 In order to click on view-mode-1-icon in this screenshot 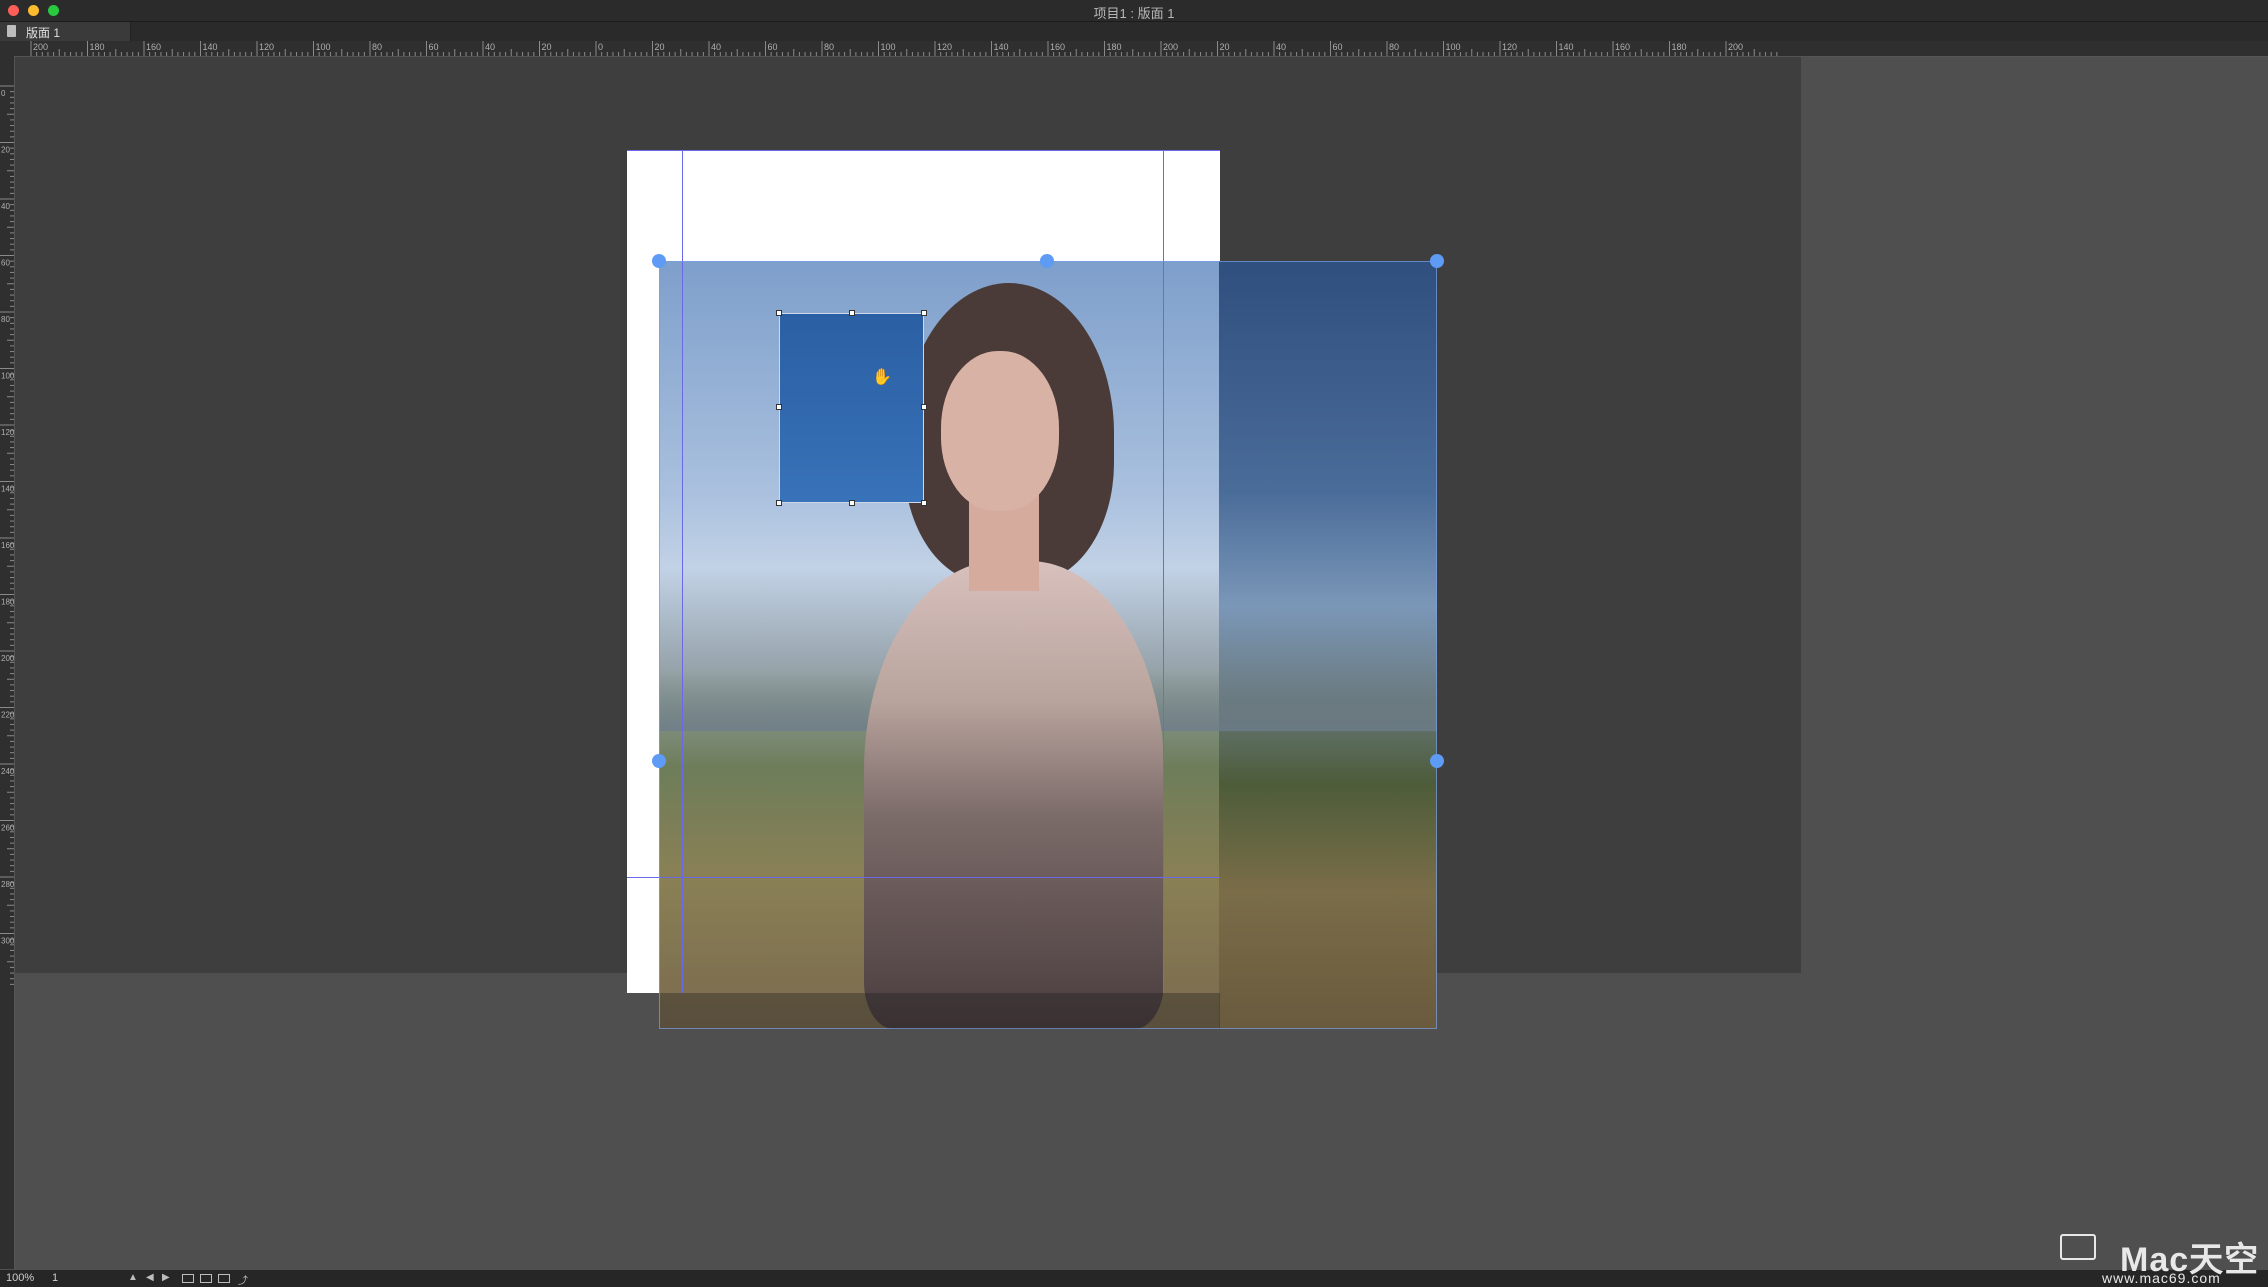, I will do `click(188, 1278)`.